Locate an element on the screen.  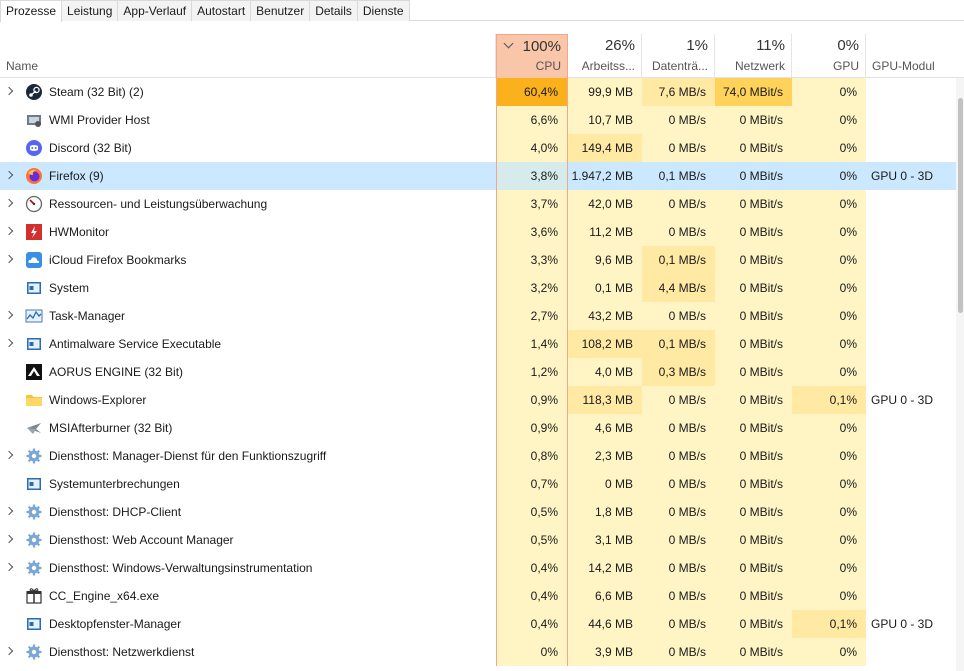
process-row: HWMonitor 3,6% 11,2 MB 0 MB/s 0 MBit/s 0% is located at coordinates (482, 232).